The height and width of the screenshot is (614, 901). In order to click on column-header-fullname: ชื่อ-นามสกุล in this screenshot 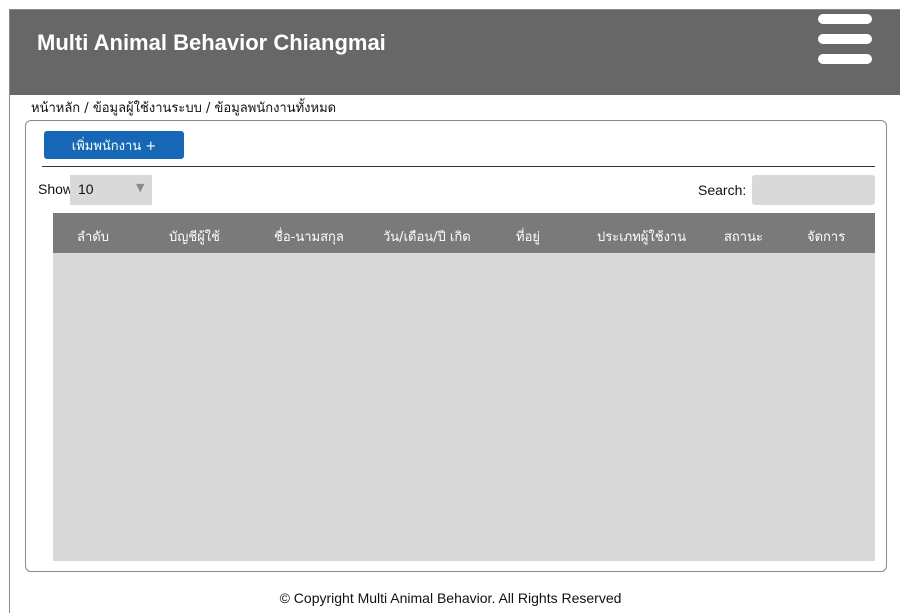, I will do `click(309, 236)`.